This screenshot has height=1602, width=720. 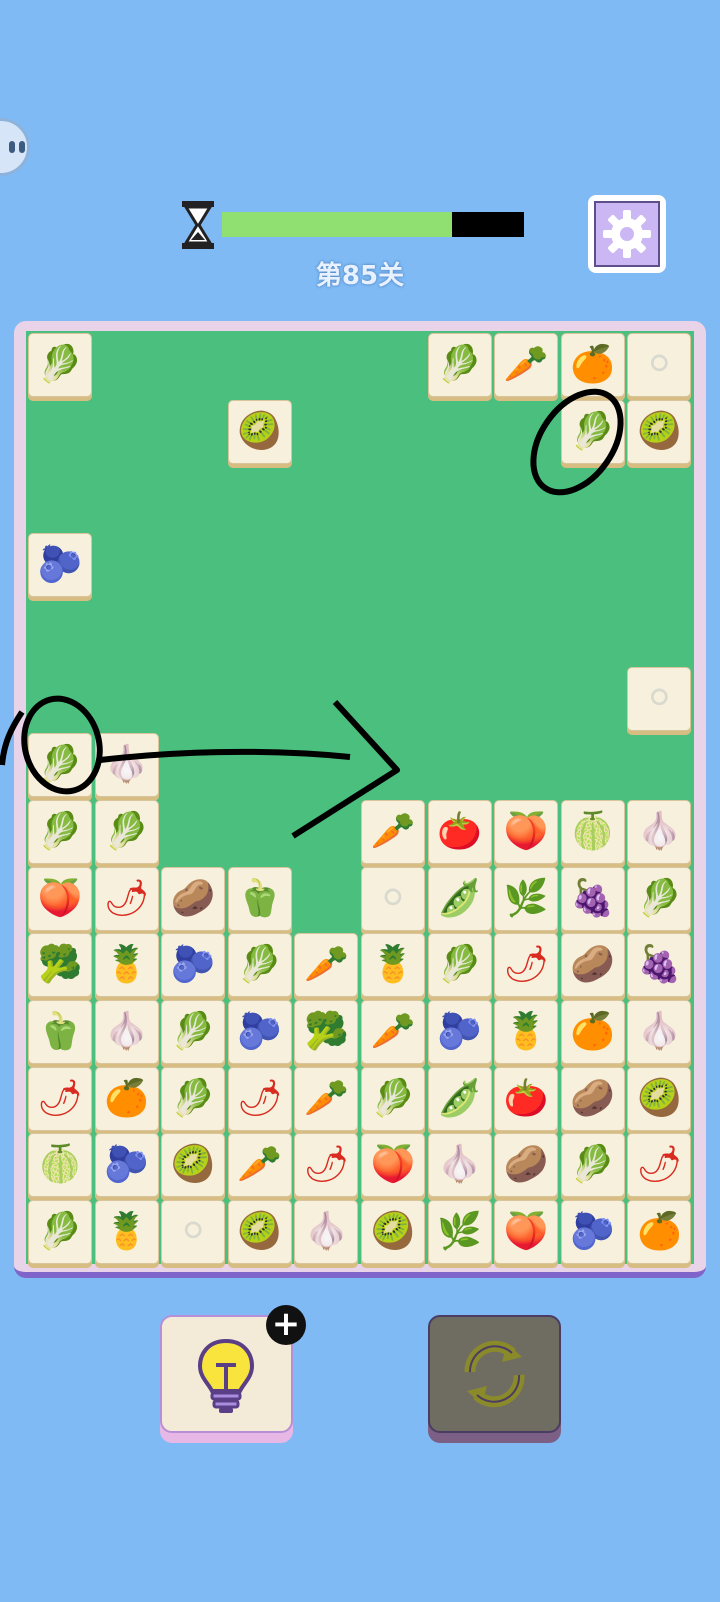 What do you see at coordinates (337, 224) in the screenshot?
I see `timer-fill` at bounding box center [337, 224].